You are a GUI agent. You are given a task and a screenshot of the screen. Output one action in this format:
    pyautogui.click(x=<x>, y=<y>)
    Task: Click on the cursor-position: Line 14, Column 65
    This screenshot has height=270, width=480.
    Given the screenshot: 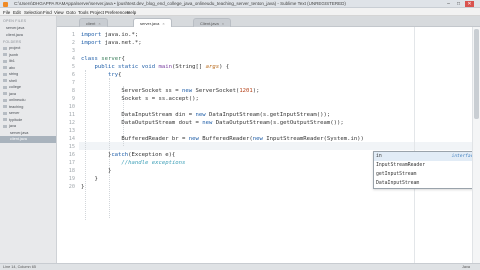 What is the action you would take?
    pyautogui.click(x=19, y=267)
    